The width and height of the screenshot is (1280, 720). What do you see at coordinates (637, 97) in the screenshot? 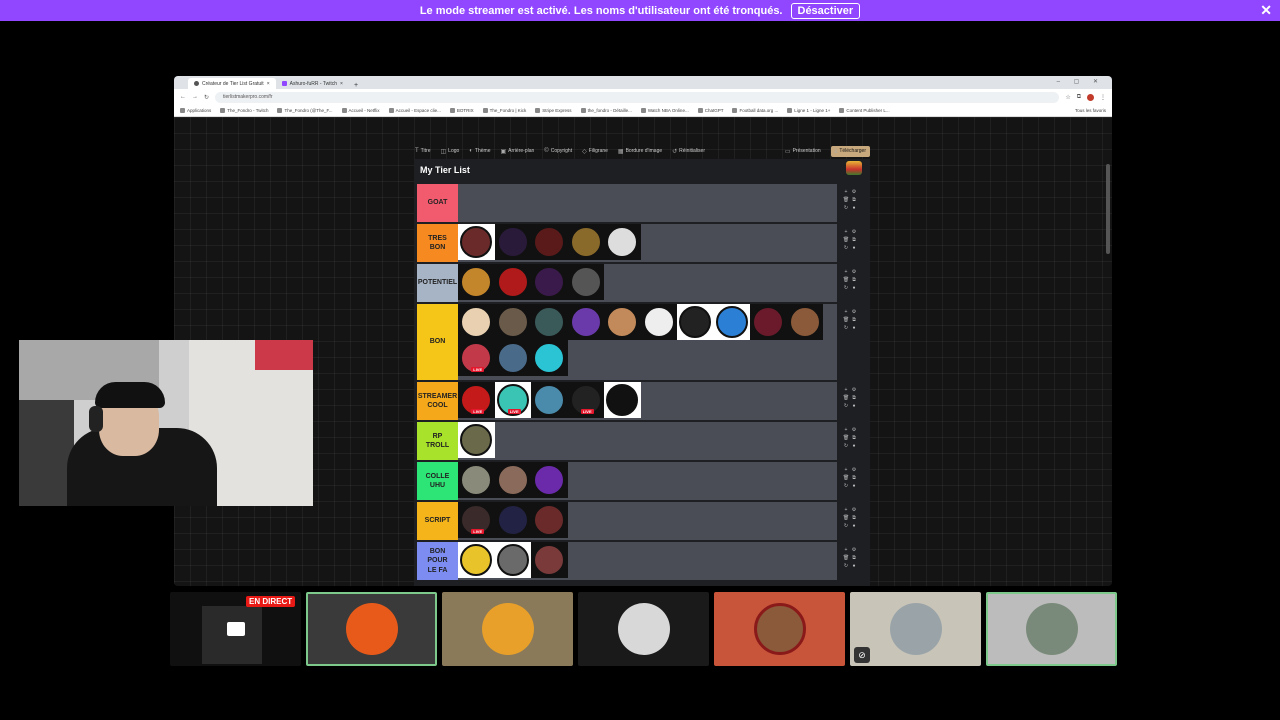
I see `url-field: tierlistmakerpro.com/fr` at bounding box center [637, 97].